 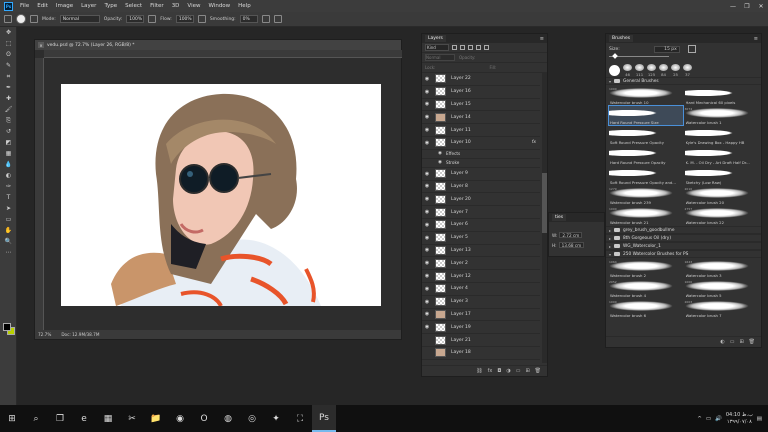 What do you see at coordinates (180, 418) in the screenshot?
I see `chrome-icon: ◉` at bounding box center [180, 418].